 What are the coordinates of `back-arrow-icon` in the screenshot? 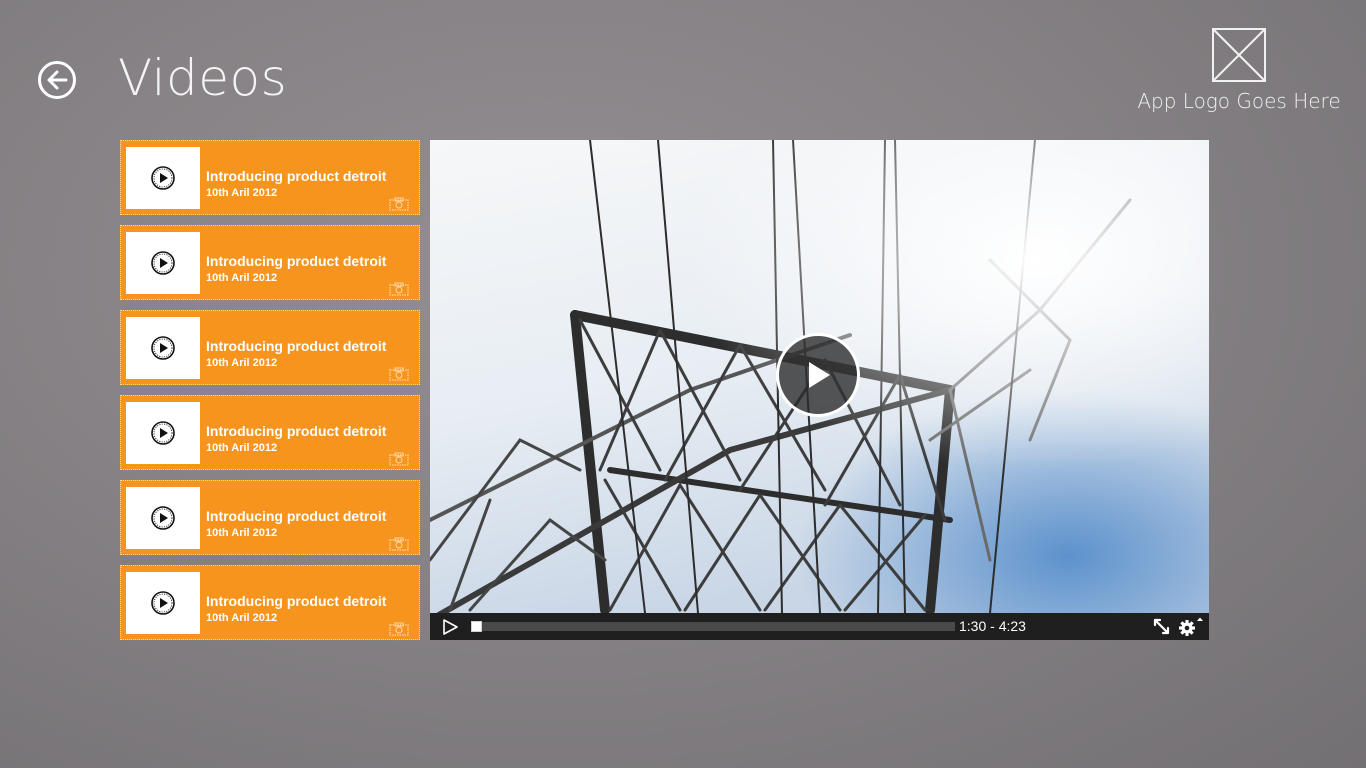 It's located at (57, 80).